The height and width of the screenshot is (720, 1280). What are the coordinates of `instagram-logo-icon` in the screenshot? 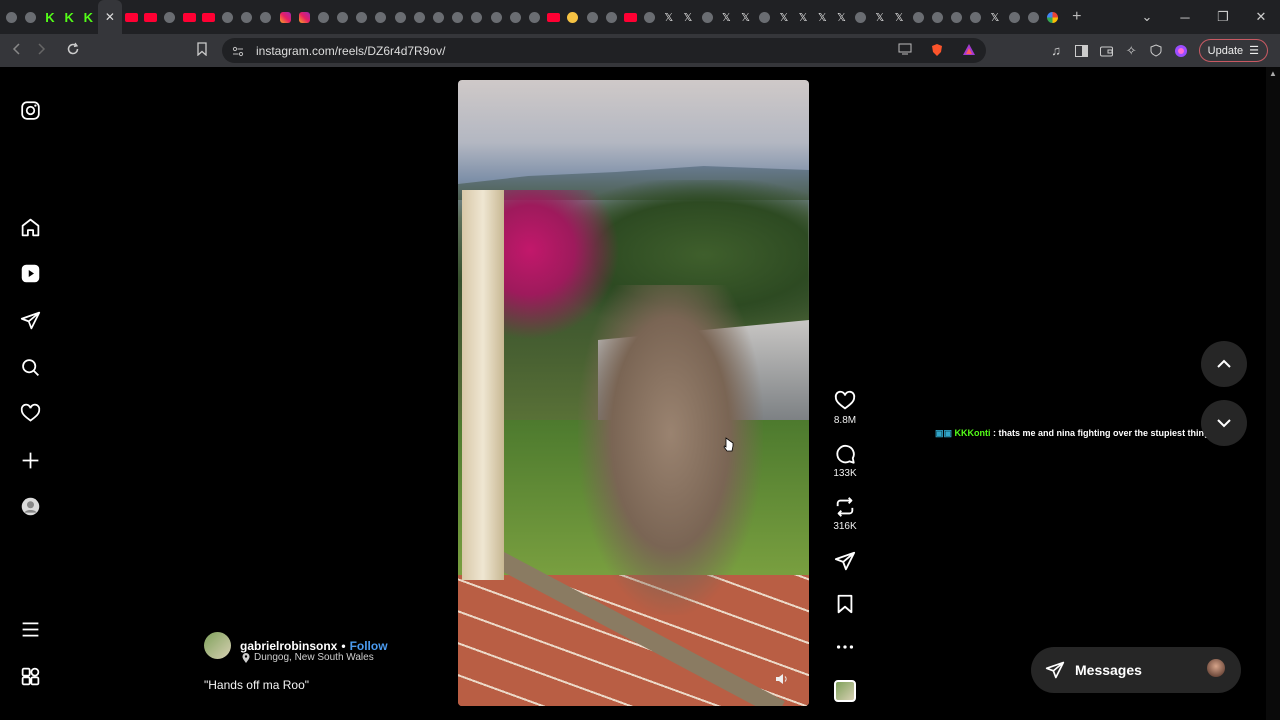 It's located at (30, 110).